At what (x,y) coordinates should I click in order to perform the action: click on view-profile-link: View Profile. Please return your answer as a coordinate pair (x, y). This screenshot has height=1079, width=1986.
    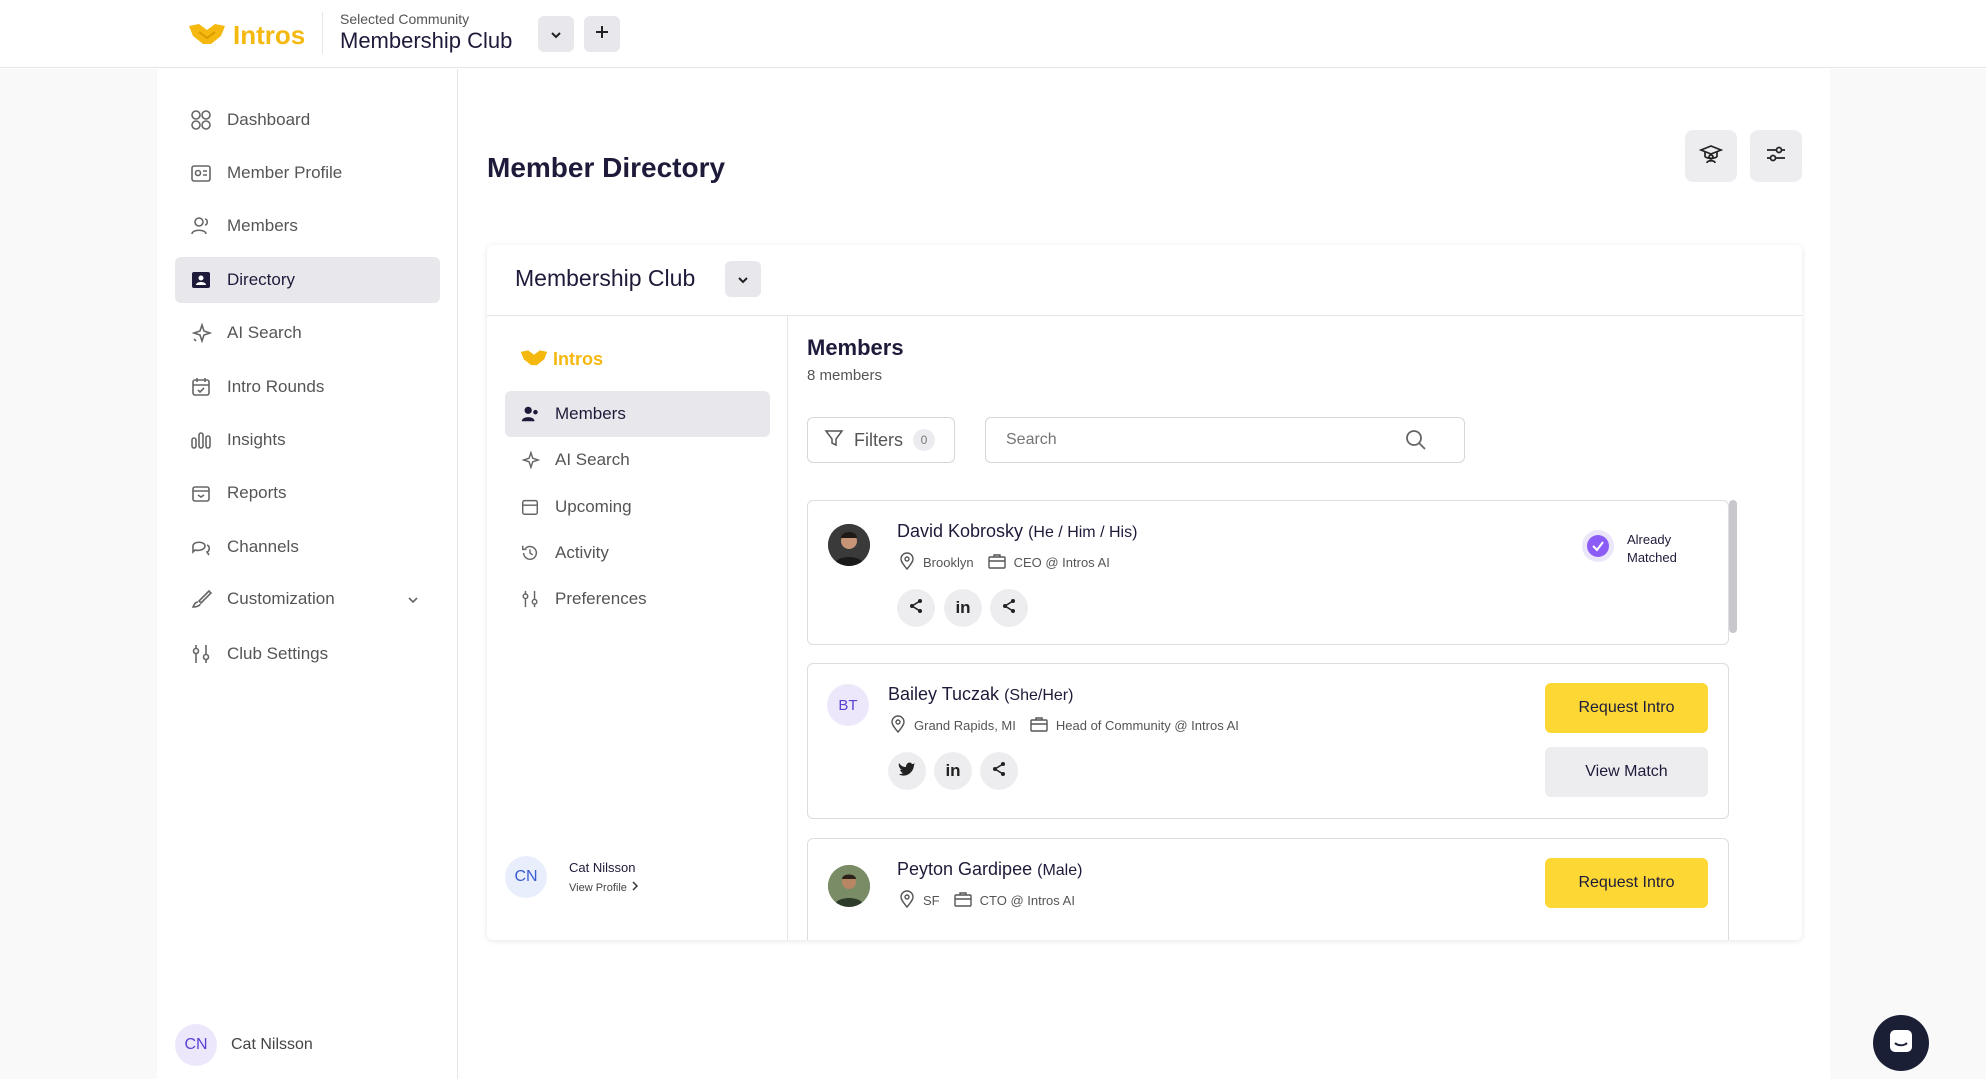
    Looking at the image, I should click on (604, 887).